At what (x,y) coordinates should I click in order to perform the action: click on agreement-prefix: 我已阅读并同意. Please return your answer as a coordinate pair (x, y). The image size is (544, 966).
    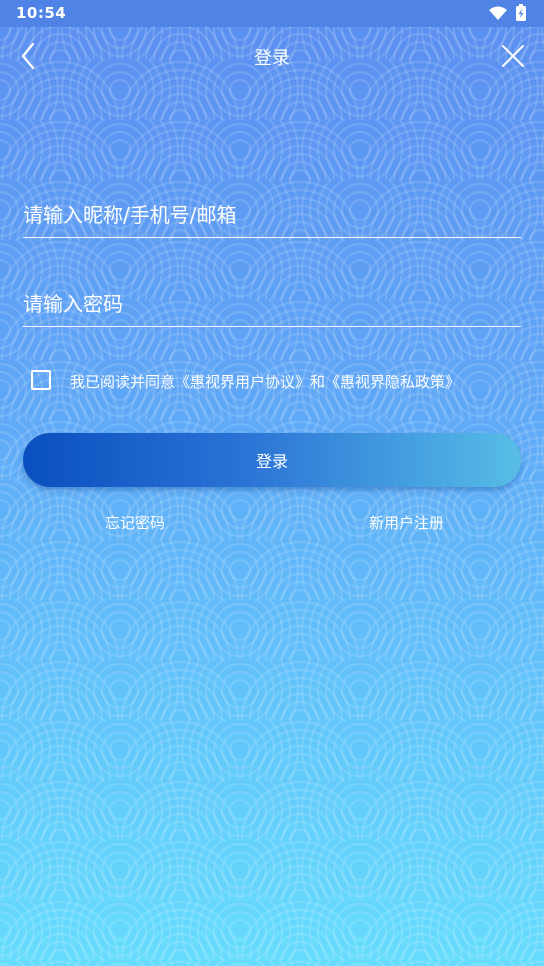
    Looking at the image, I should click on (123, 382).